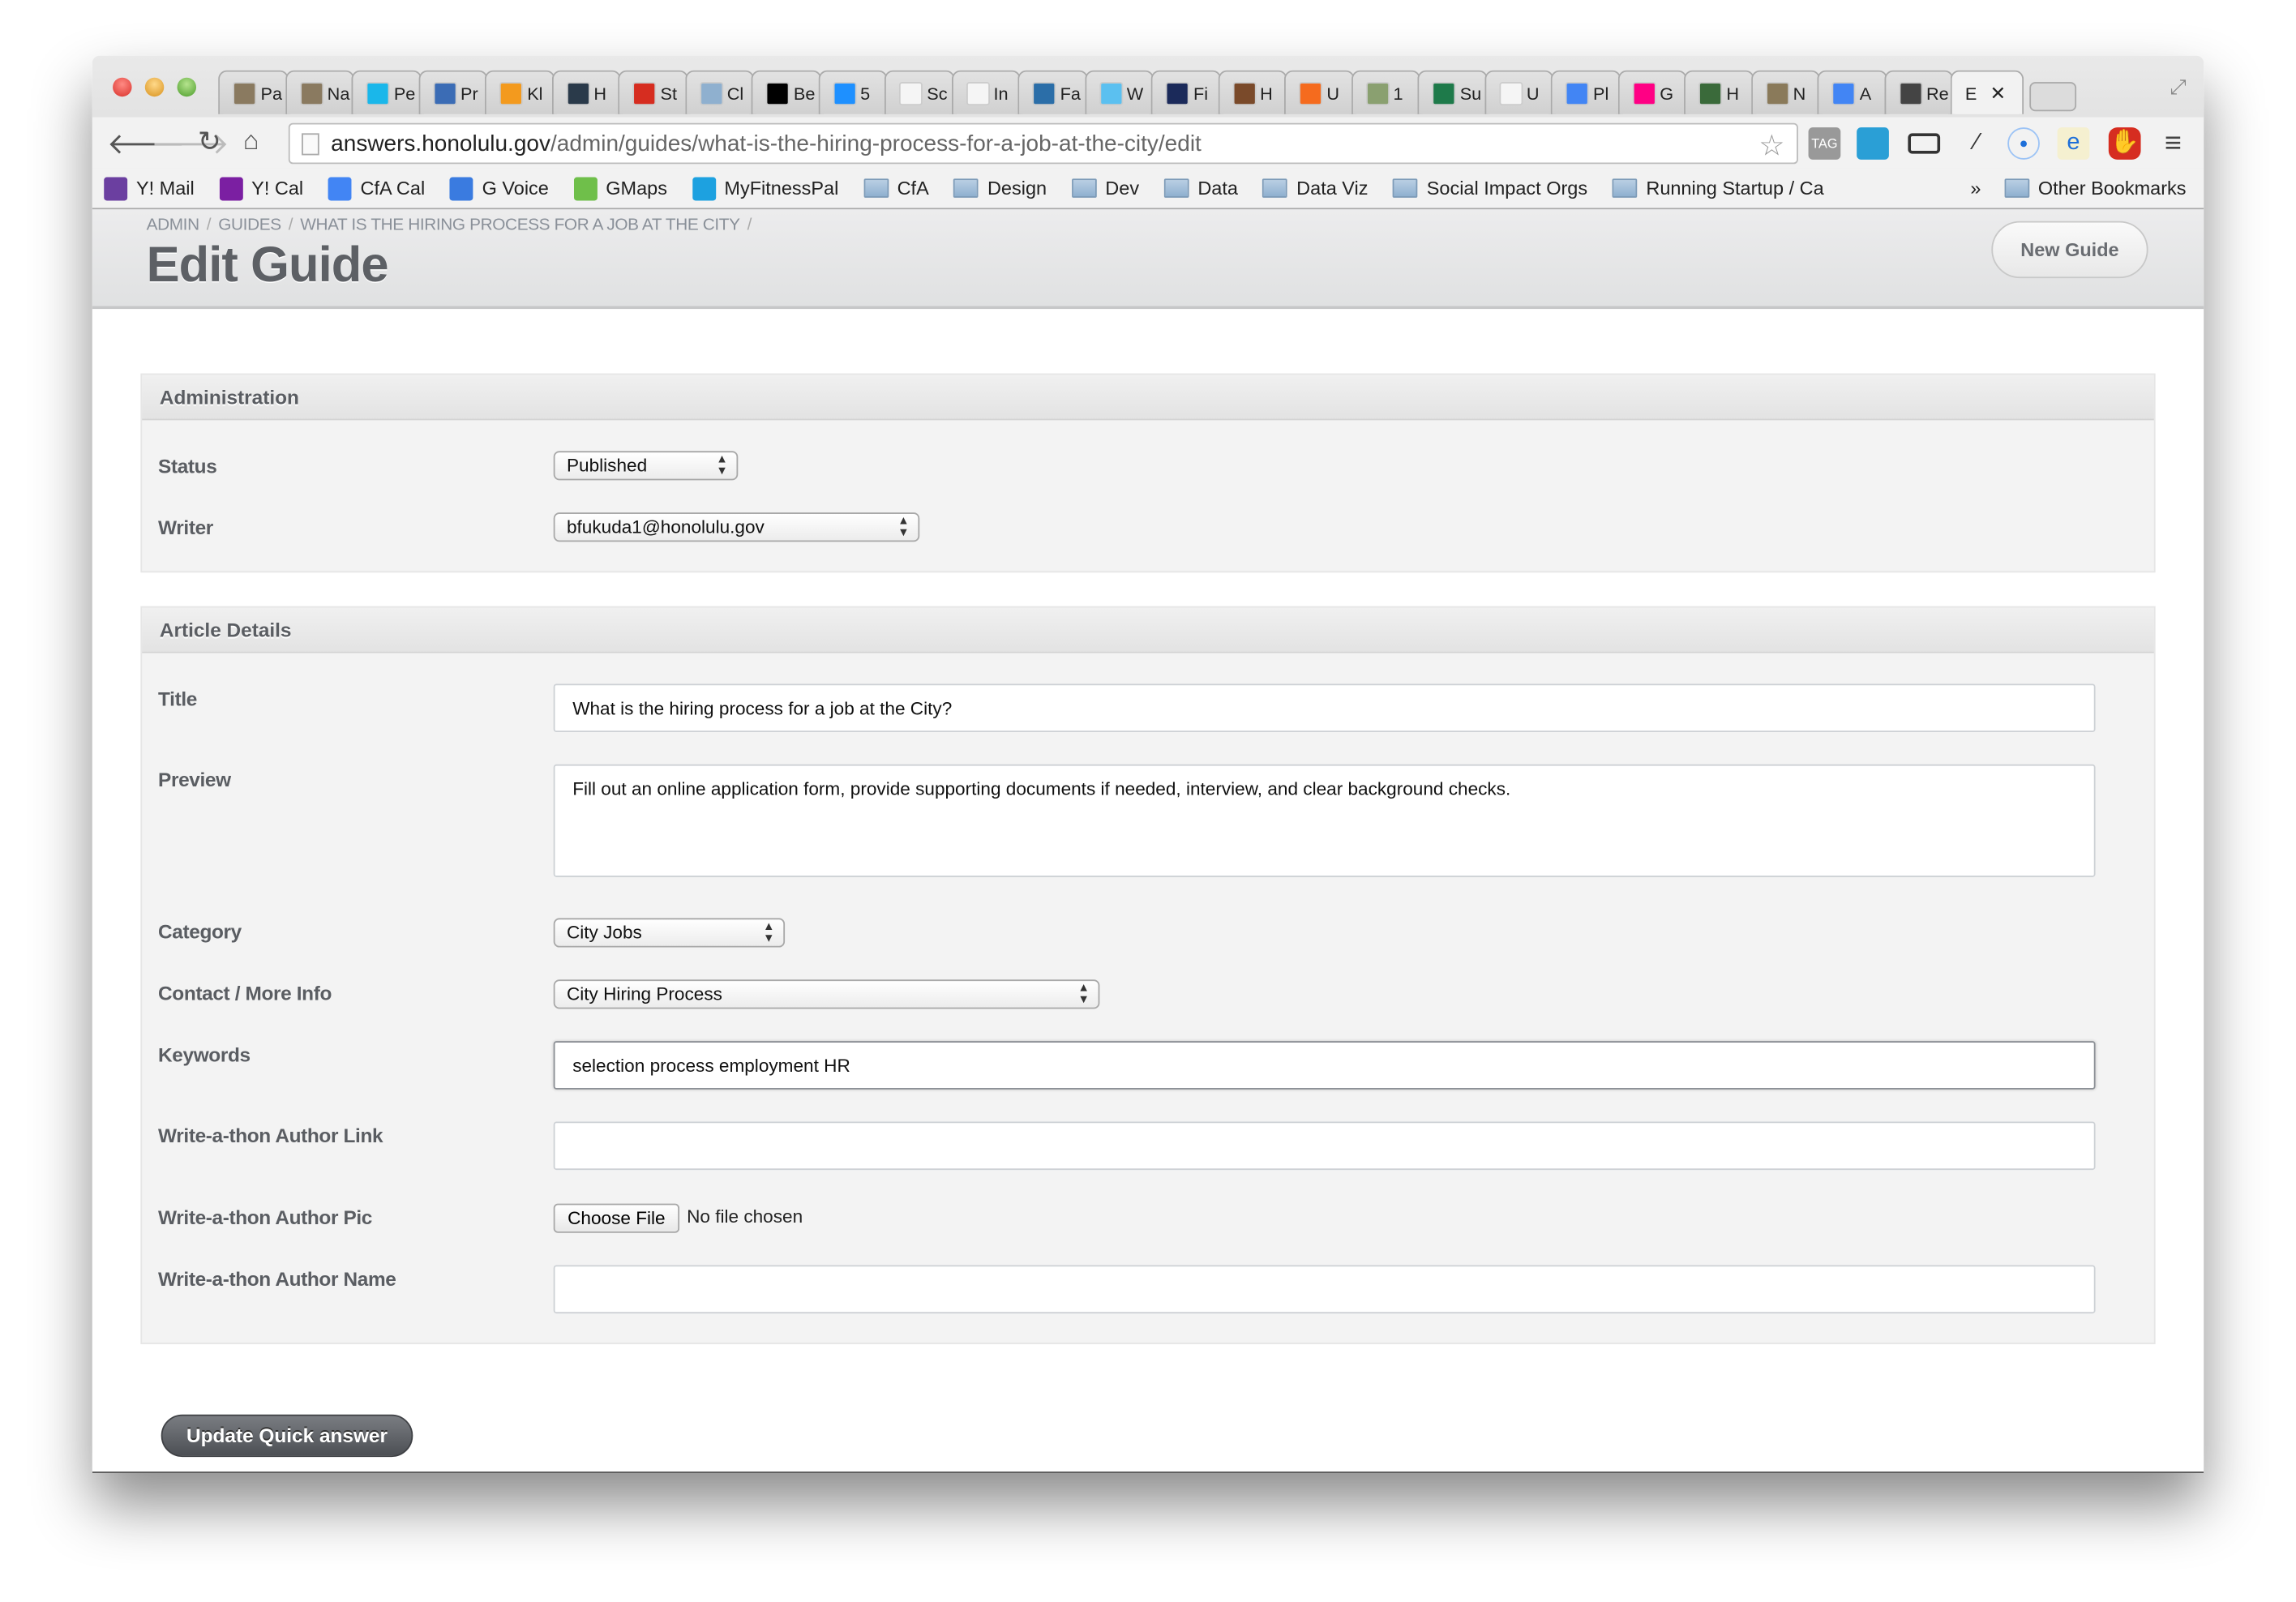 Image resolution: width=2296 pixels, height=1602 pixels. Describe the element at coordinates (2112, 188) in the screenshot. I see `bookmark-label: Other Bookmarks` at that location.